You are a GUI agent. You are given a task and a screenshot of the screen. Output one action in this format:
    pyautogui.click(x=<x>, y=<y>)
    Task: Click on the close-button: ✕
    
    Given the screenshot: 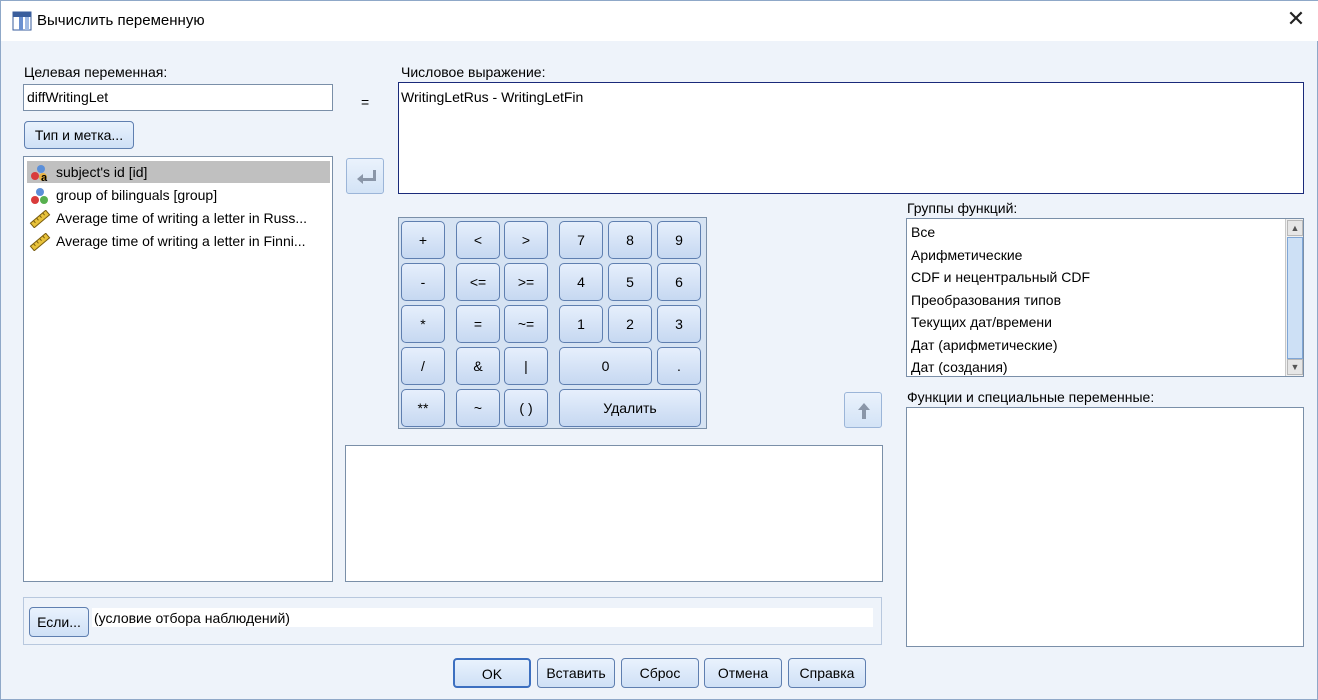 What is the action you would take?
    pyautogui.click(x=1295, y=20)
    